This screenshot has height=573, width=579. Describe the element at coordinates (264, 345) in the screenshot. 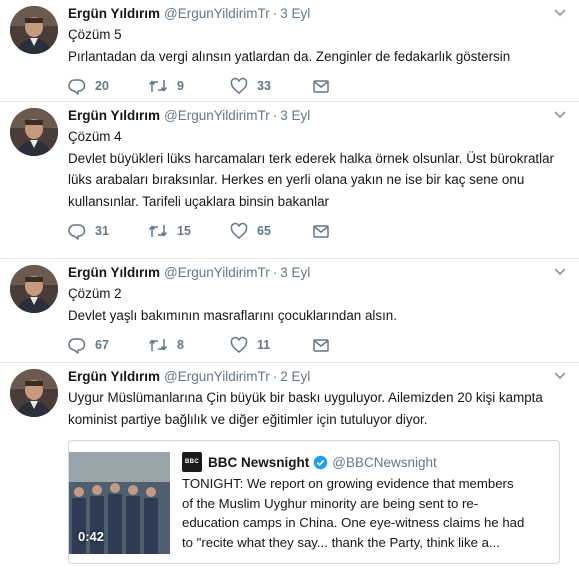

I see `like-count: 11` at that location.